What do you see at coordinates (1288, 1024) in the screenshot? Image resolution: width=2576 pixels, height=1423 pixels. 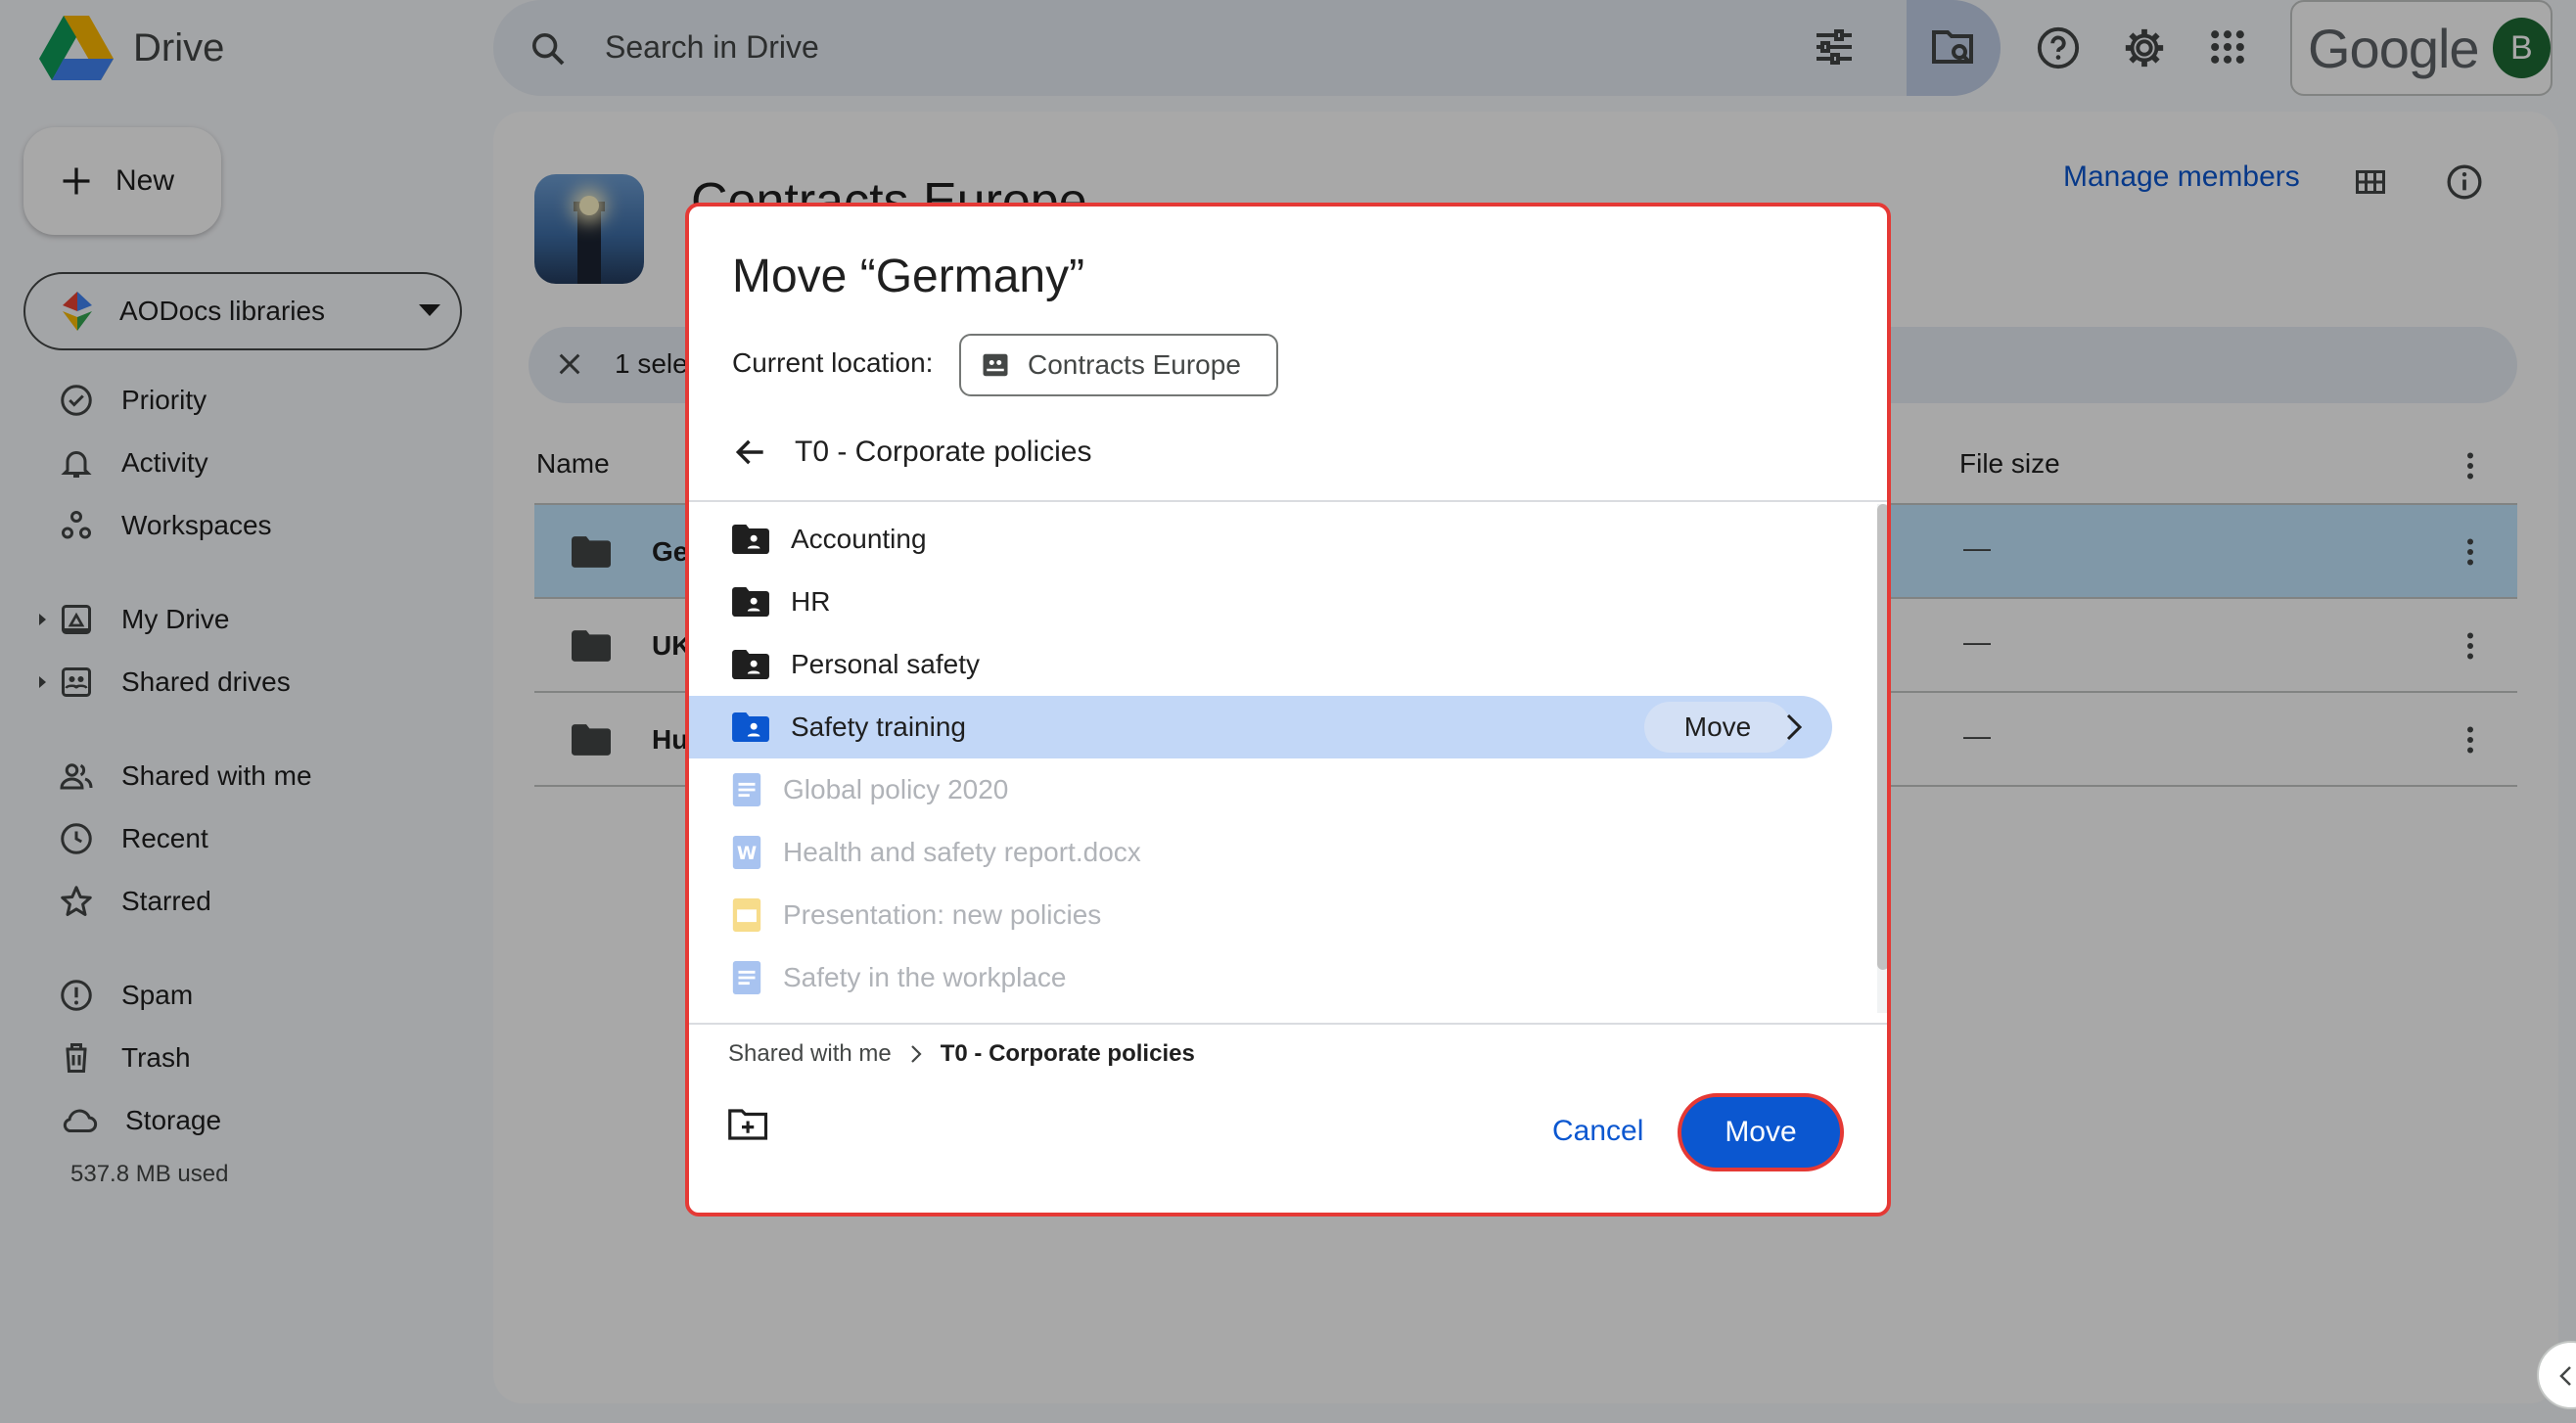 I see `divider` at bounding box center [1288, 1024].